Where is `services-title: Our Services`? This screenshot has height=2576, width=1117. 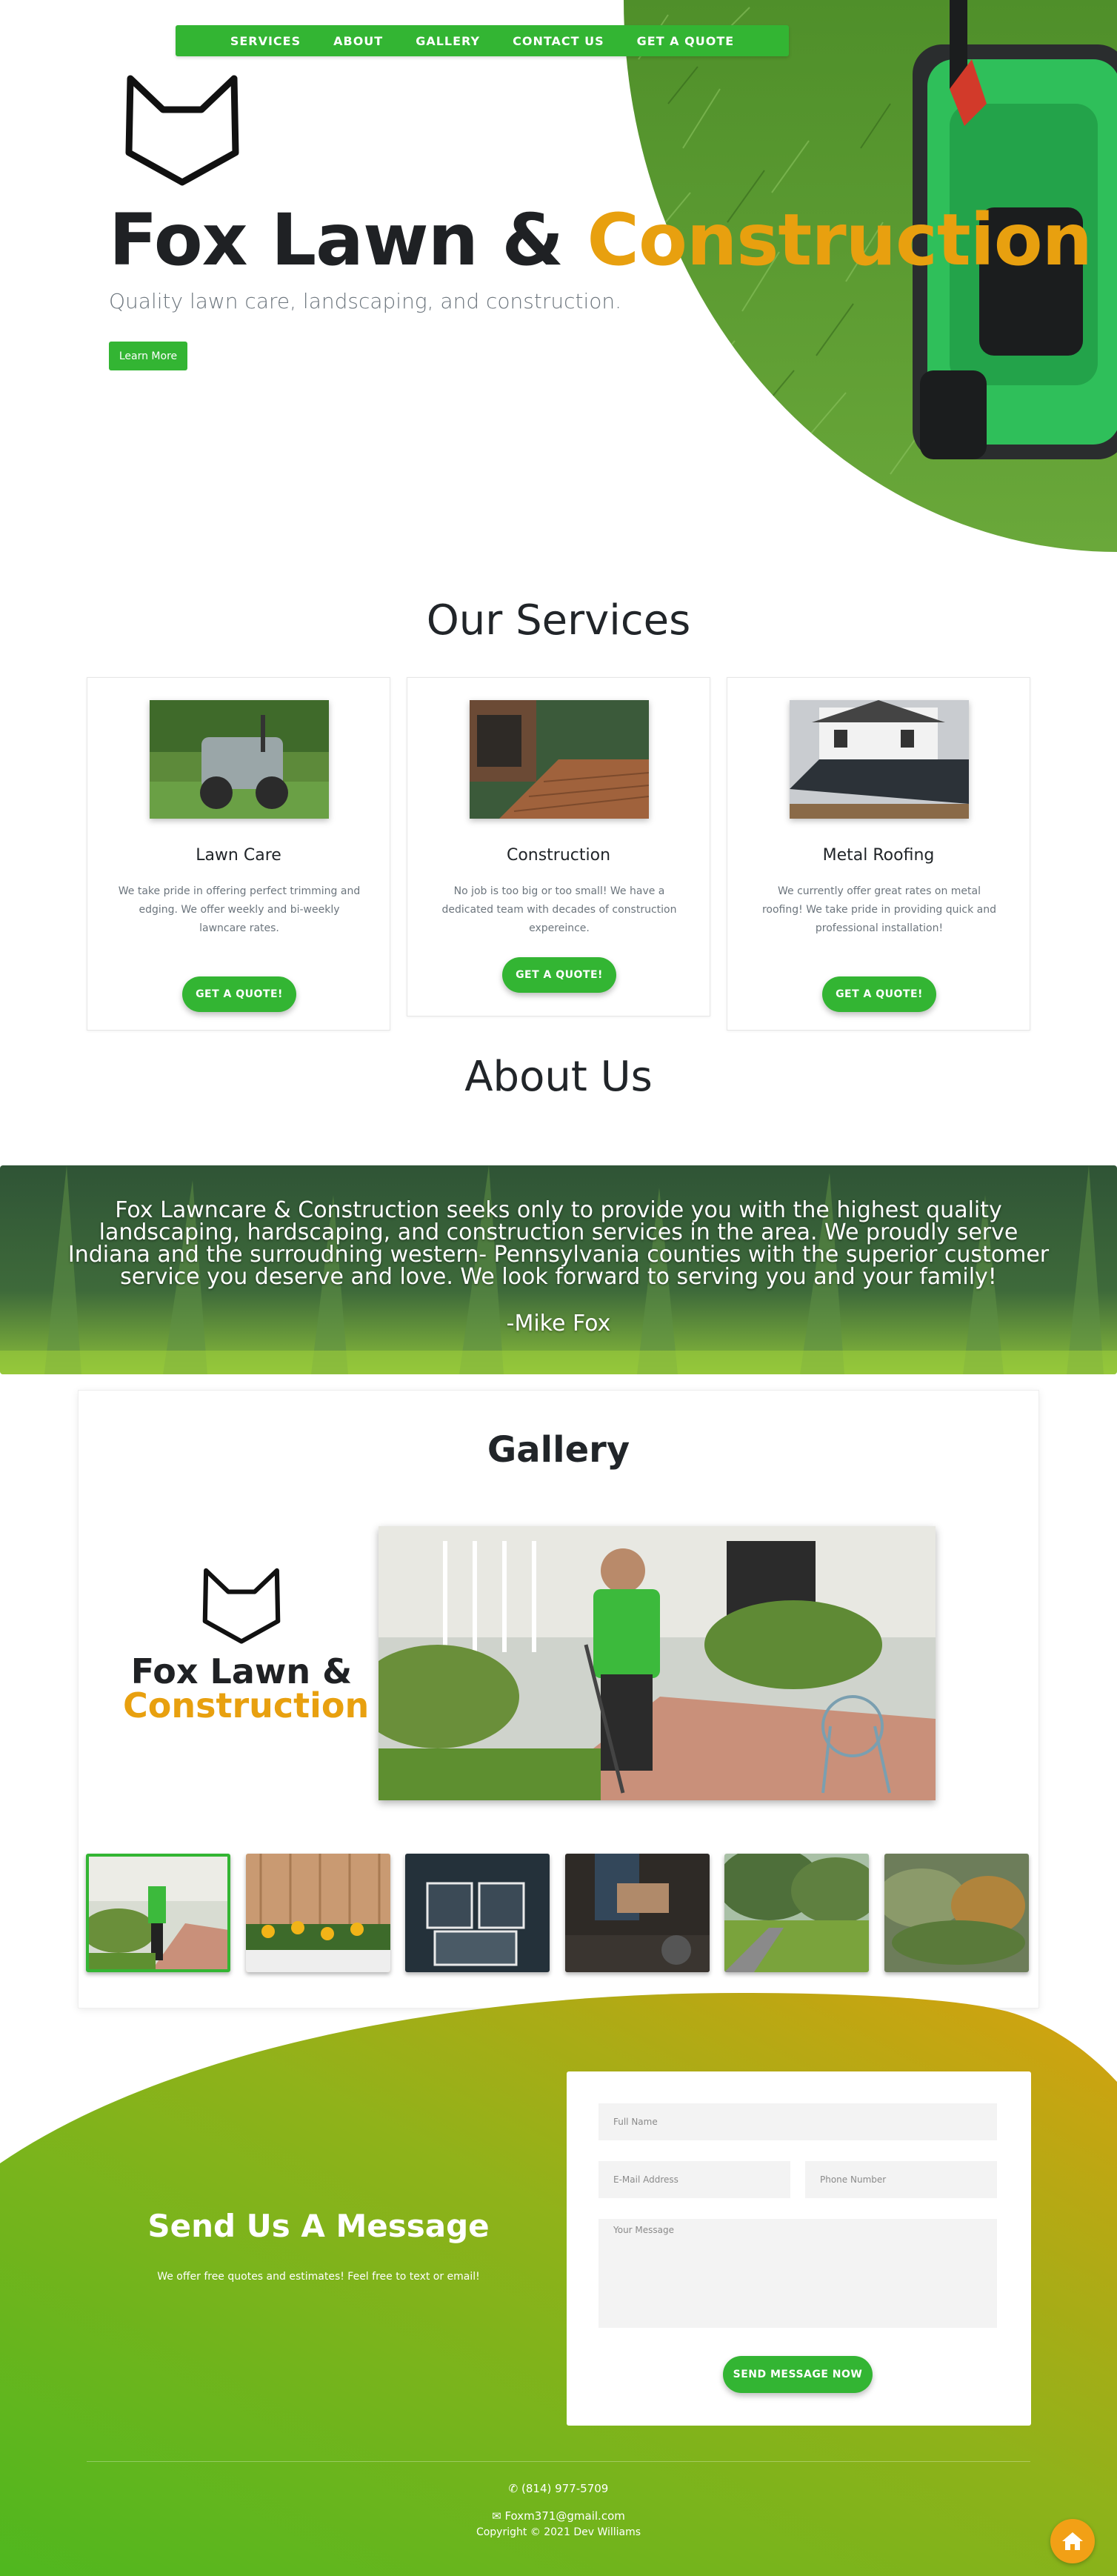
services-title: Our Services is located at coordinates (558, 620).